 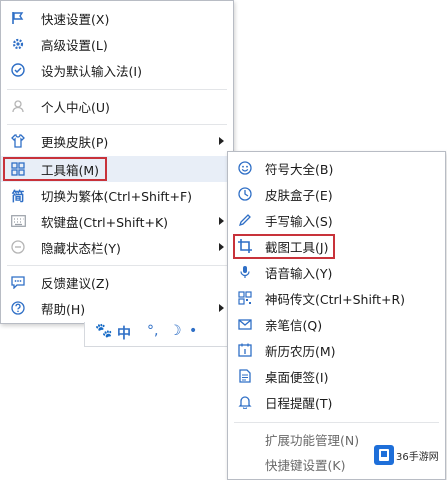 I want to click on bell-icon, so click(x=245, y=402).